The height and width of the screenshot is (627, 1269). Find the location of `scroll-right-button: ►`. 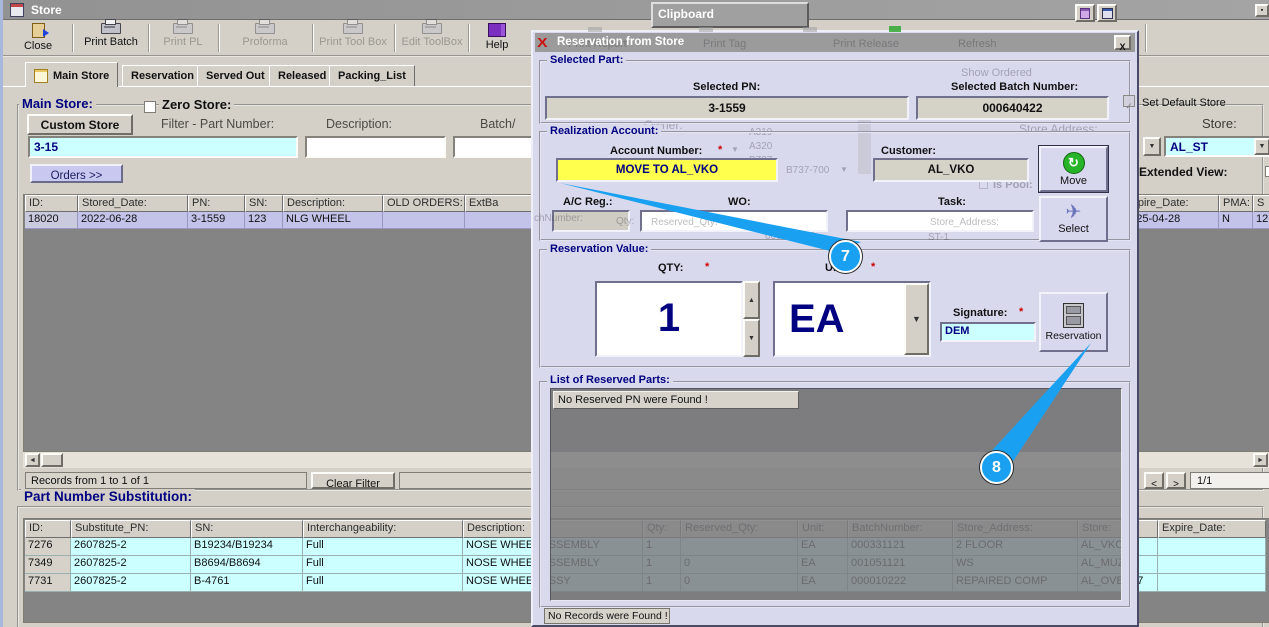

scroll-right-button: ► is located at coordinates (1260, 460).